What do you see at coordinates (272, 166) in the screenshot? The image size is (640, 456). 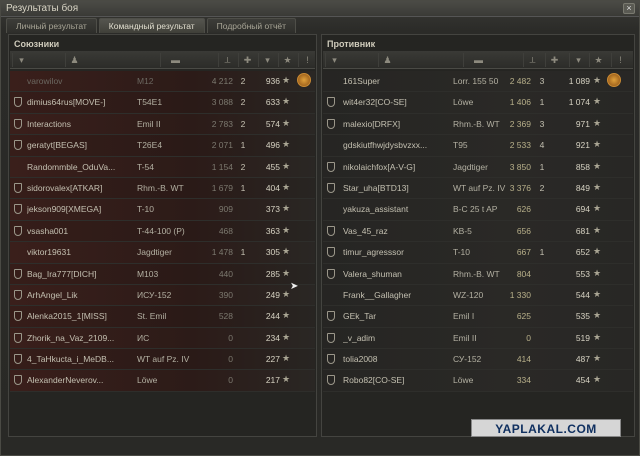 I see `xp-value: 455` at bounding box center [272, 166].